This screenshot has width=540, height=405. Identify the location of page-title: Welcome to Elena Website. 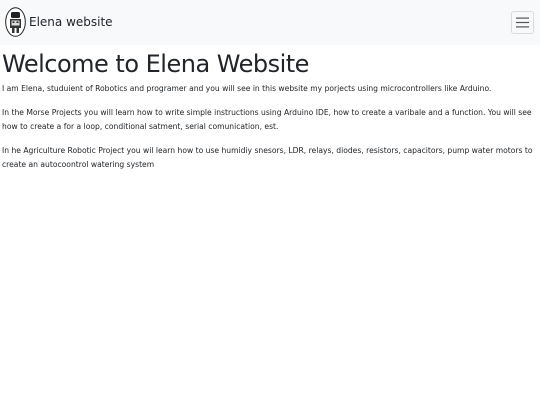
(155, 64).